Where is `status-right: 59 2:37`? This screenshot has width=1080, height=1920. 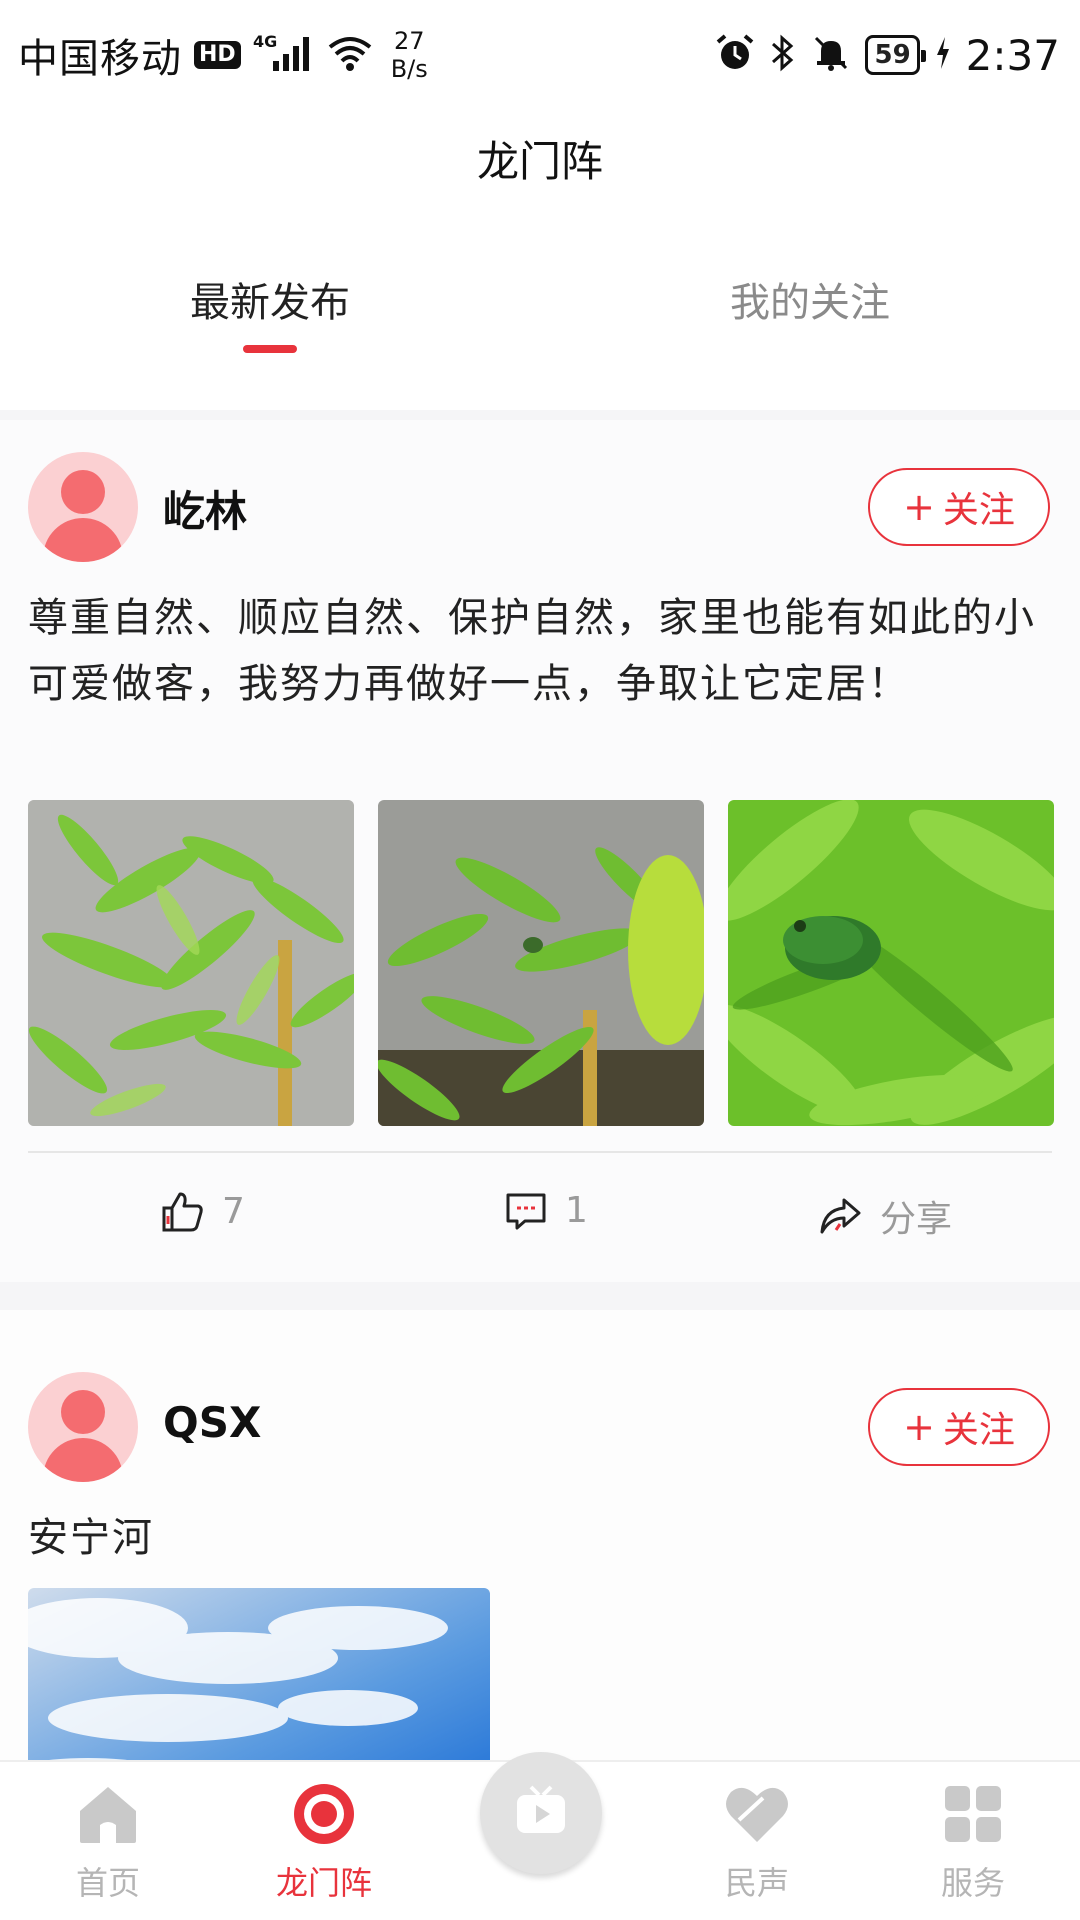 status-right: 59 2:37 is located at coordinates (887, 55).